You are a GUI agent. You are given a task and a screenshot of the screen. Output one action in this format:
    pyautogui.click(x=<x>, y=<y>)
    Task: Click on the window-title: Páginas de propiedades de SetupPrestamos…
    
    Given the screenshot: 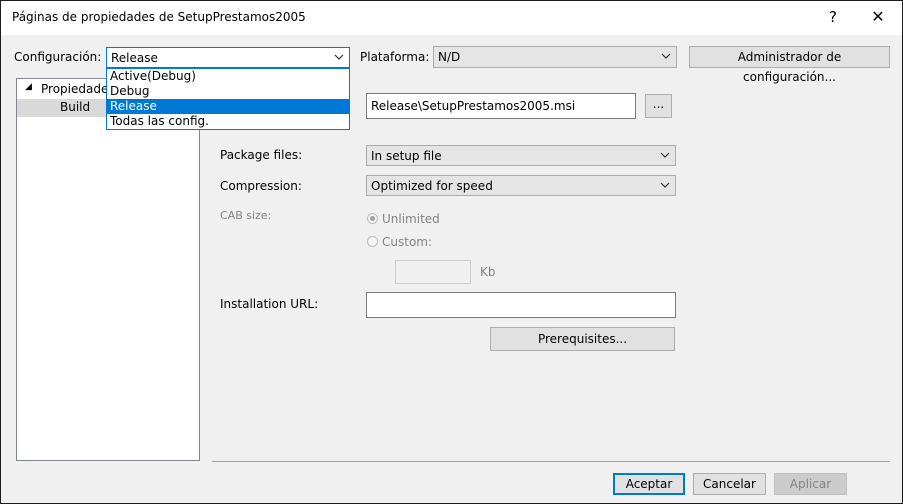 What is the action you would take?
    pyautogui.click(x=159, y=17)
    